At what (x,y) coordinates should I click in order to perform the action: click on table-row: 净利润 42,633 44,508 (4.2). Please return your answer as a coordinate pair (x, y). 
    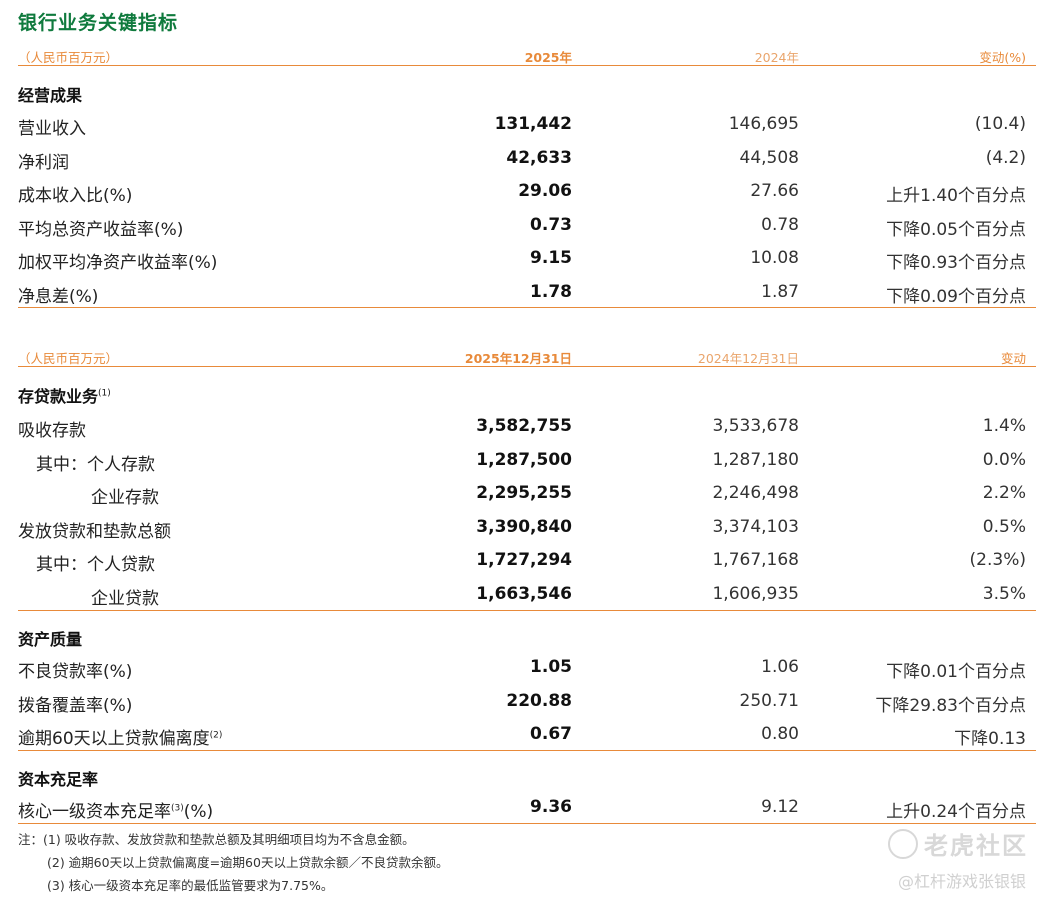
    Looking at the image, I should click on (527, 158).